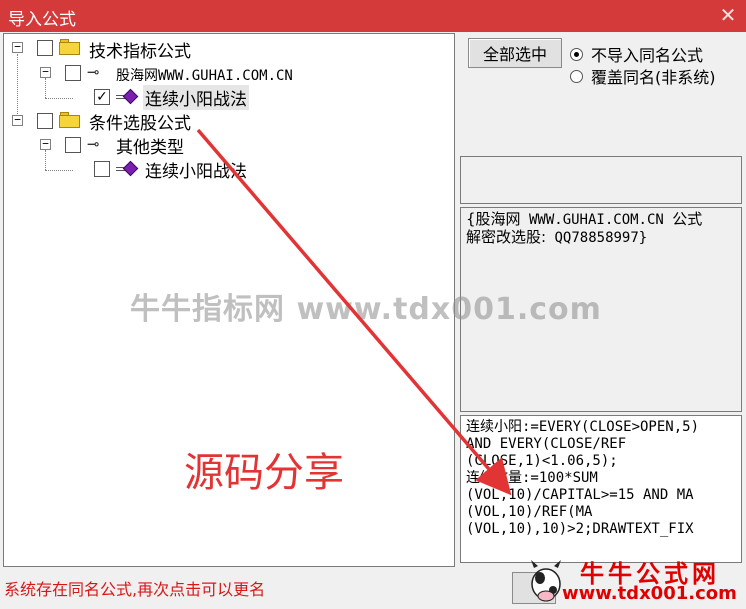 This screenshot has width=746, height=609. What do you see at coordinates (546, 581) in the screenshot?
I see `cow-mascot-icon` at bounding box center [546, 581].